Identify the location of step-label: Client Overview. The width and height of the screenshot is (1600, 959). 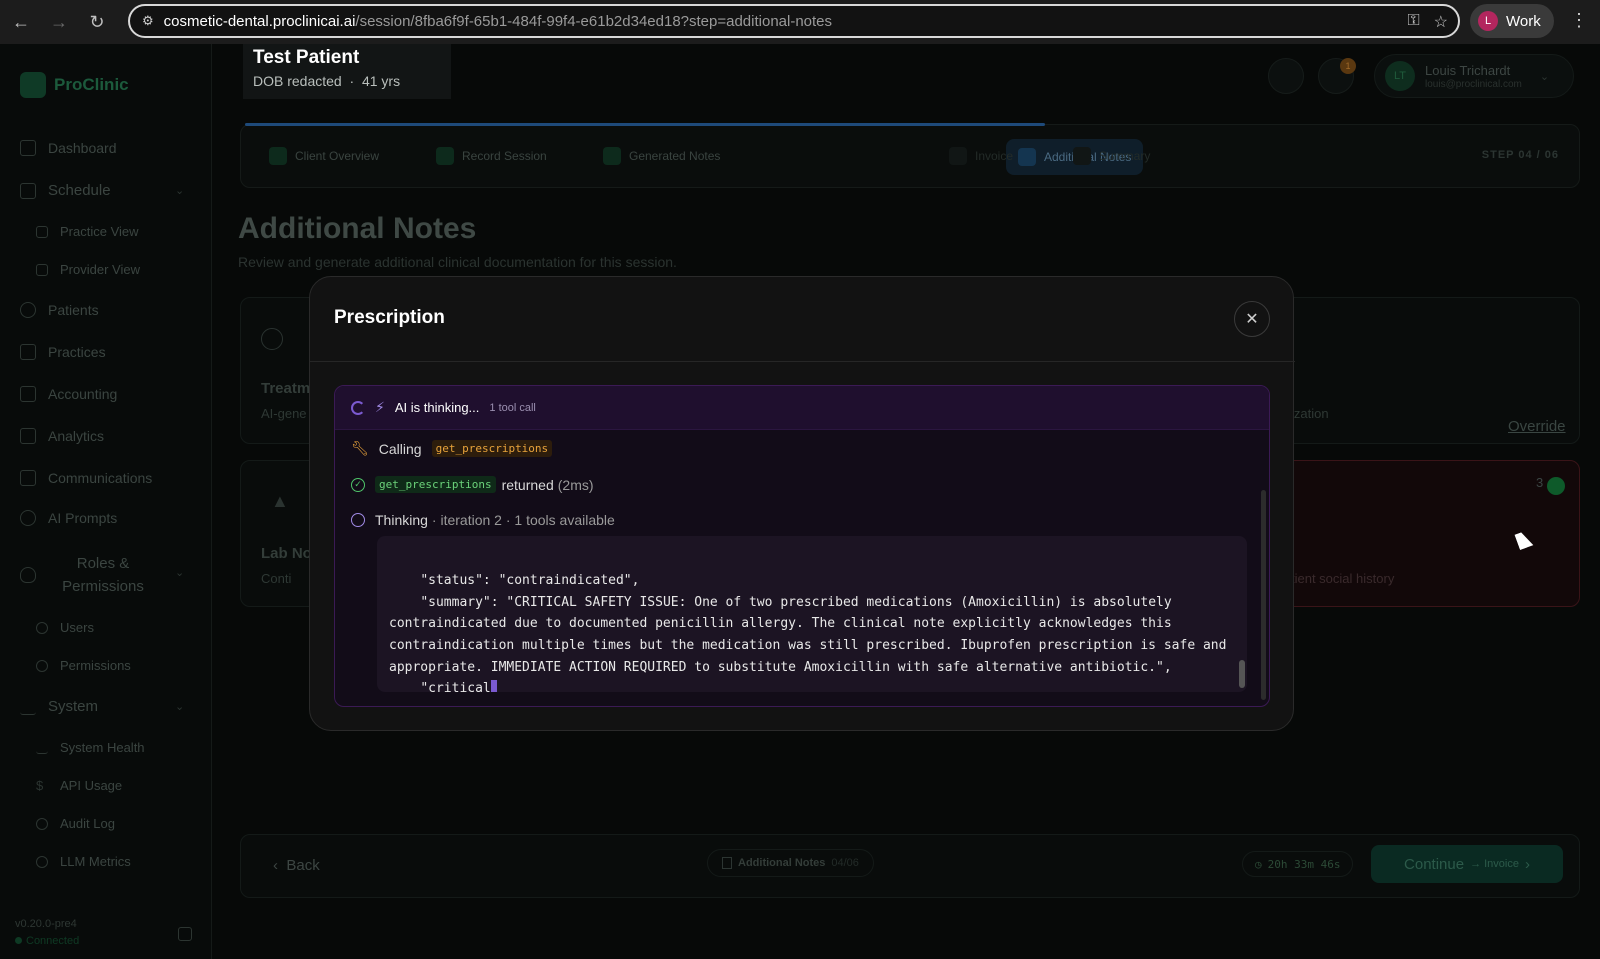
(337, 156).